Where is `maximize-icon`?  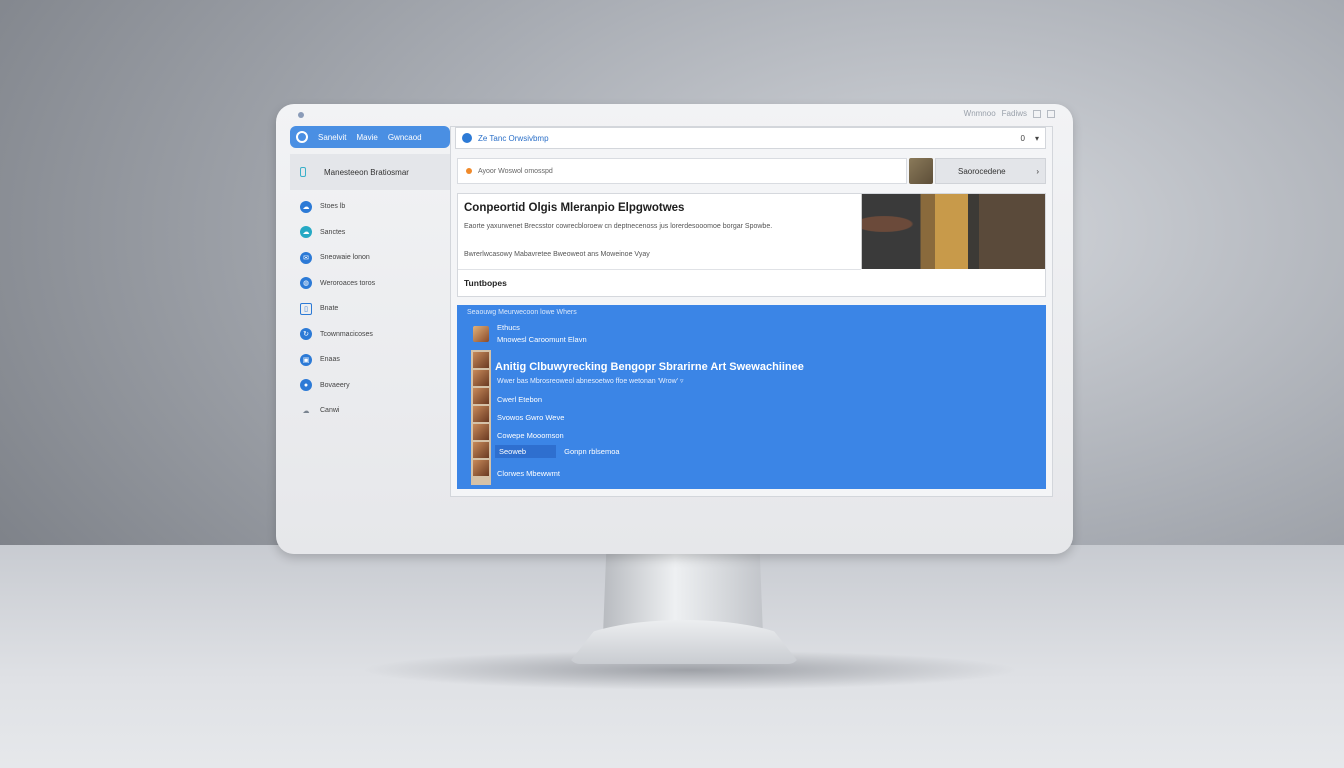 maximize-icon is located at coordinates (1037, 113).